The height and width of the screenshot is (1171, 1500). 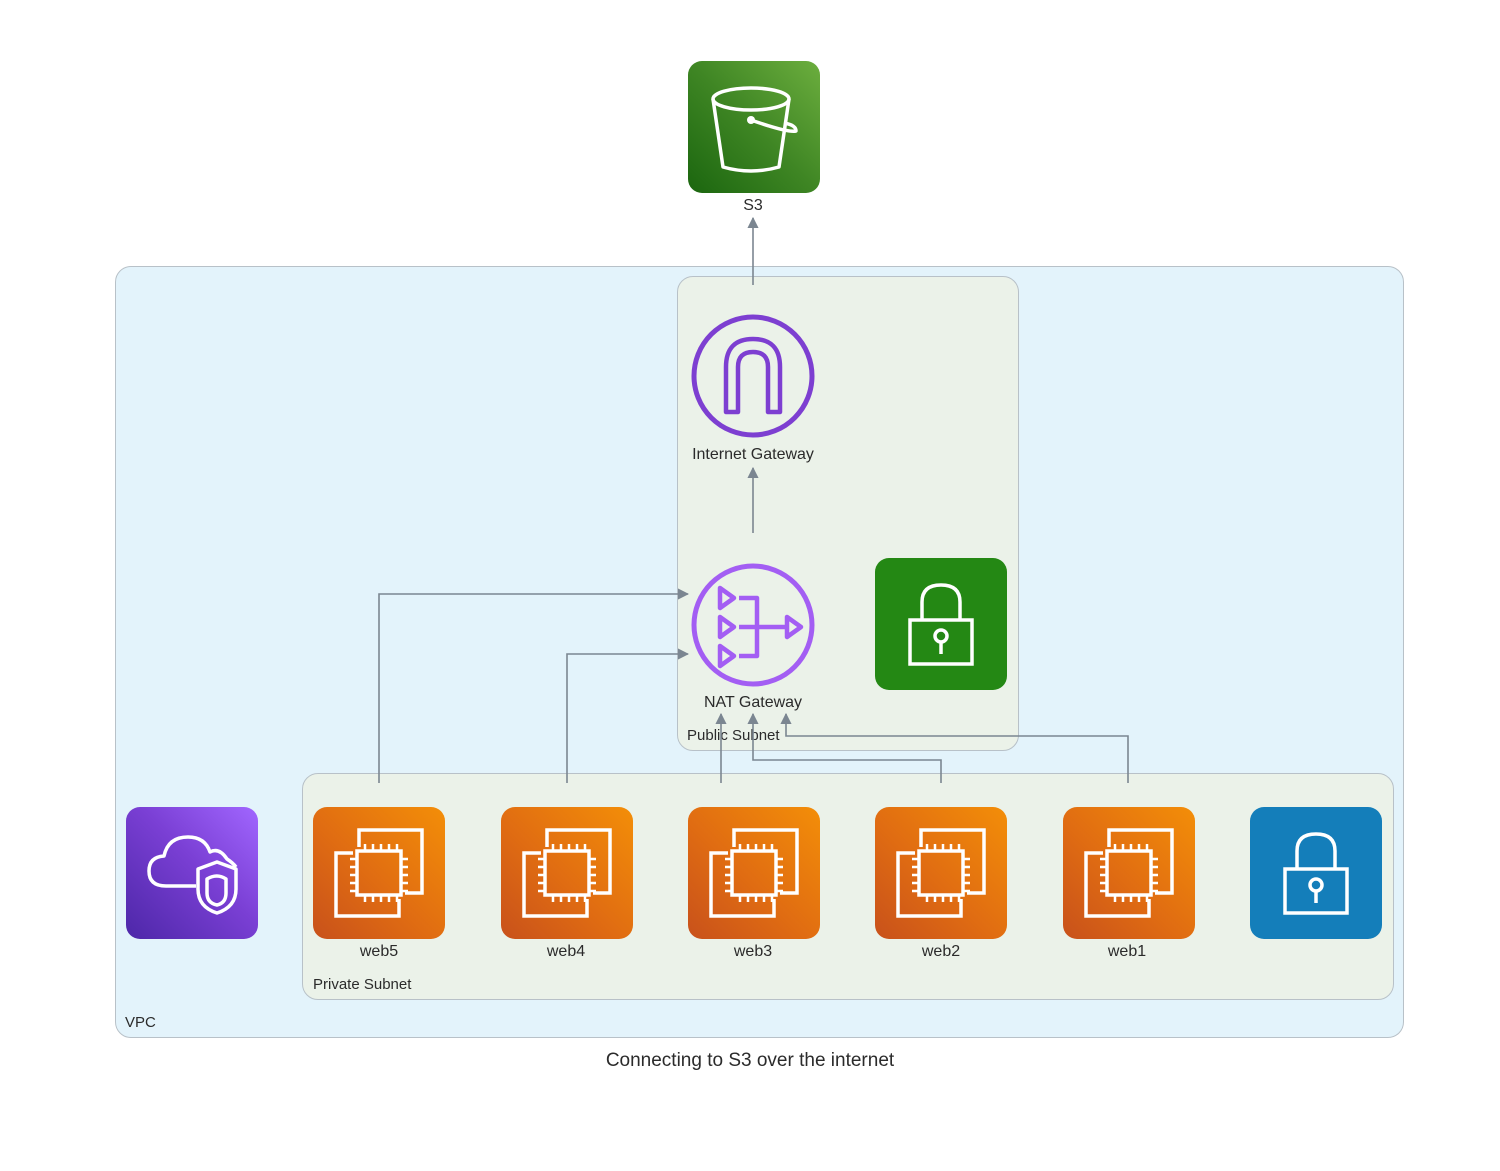 What do you see at coordinates (753, 951) in the screenshot?
I see `ec2-web3-label: web3` at bounding box center [753, 951].